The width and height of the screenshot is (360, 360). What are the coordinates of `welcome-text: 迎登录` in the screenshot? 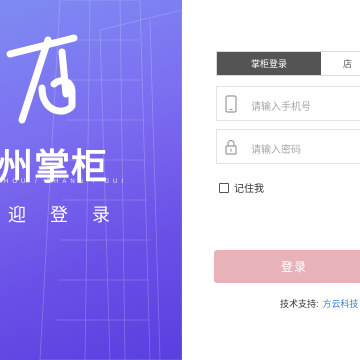 It's located at (71, 215).